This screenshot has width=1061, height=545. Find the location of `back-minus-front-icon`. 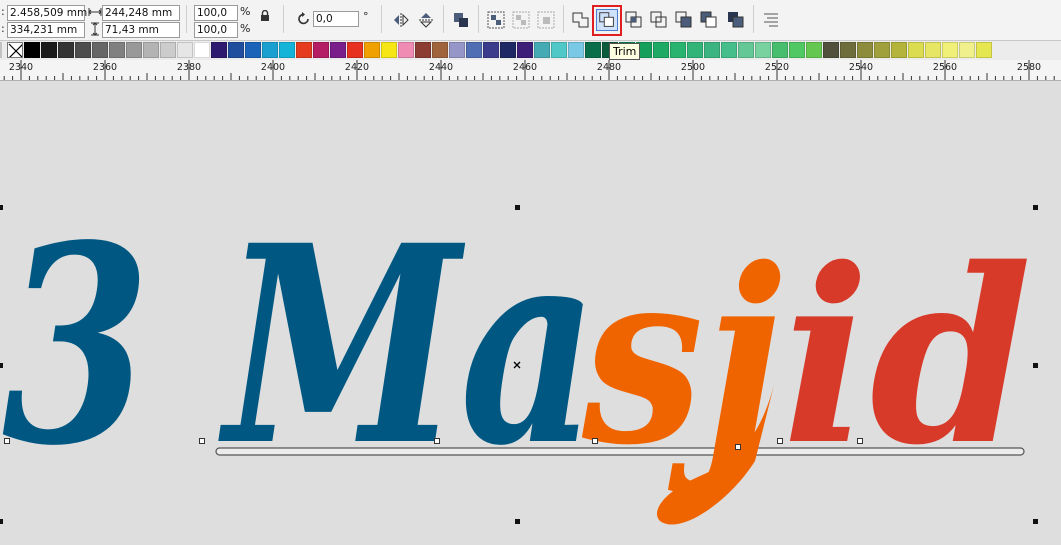

back-minus-front-icon is located at coordinates (709, 20).